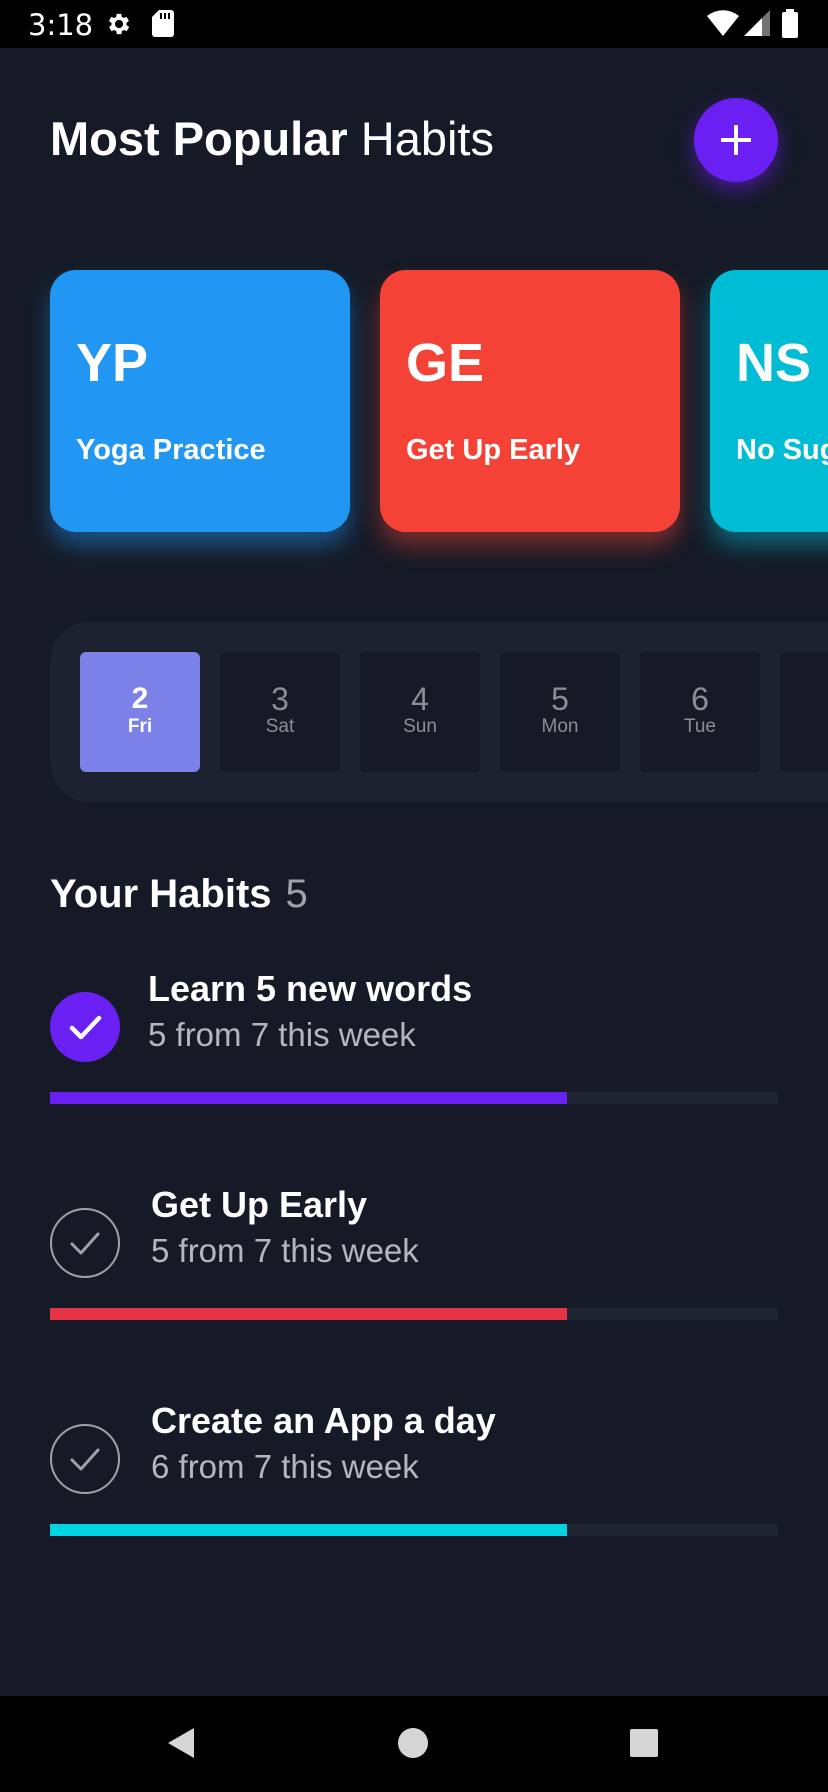 This screenshot has height=1792, width=828. Describe the element at coordinates (427, 138) in the screenshot. I see `page-title-light: Habits` at that location.